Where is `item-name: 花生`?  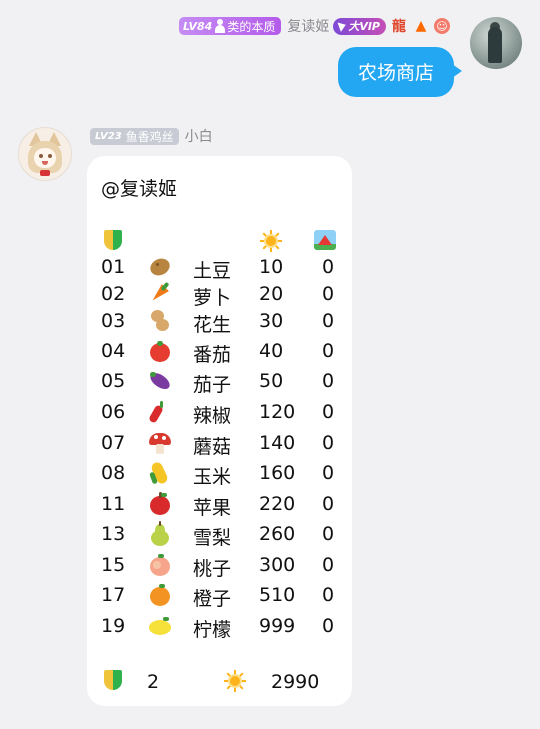
item-name: 花生 is located at coordinates (212, 325).